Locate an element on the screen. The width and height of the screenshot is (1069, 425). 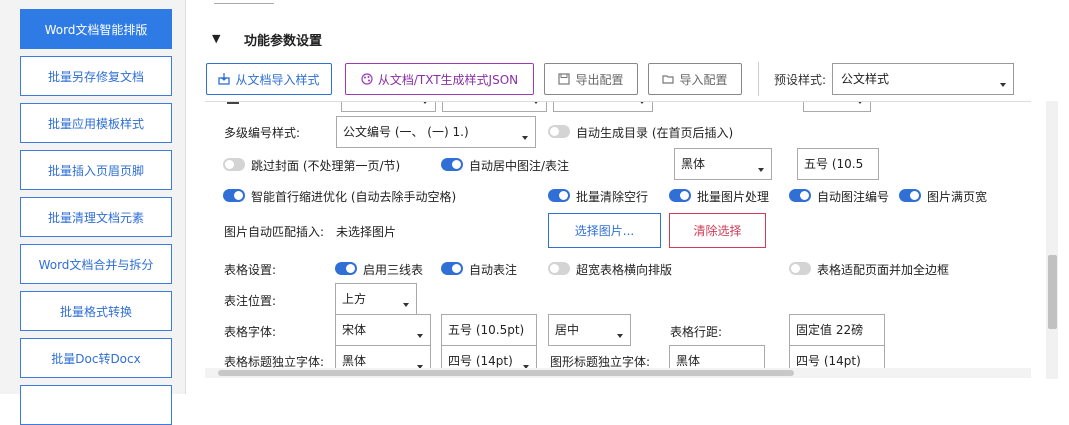
import-icon is located at coordinates (224, 79).